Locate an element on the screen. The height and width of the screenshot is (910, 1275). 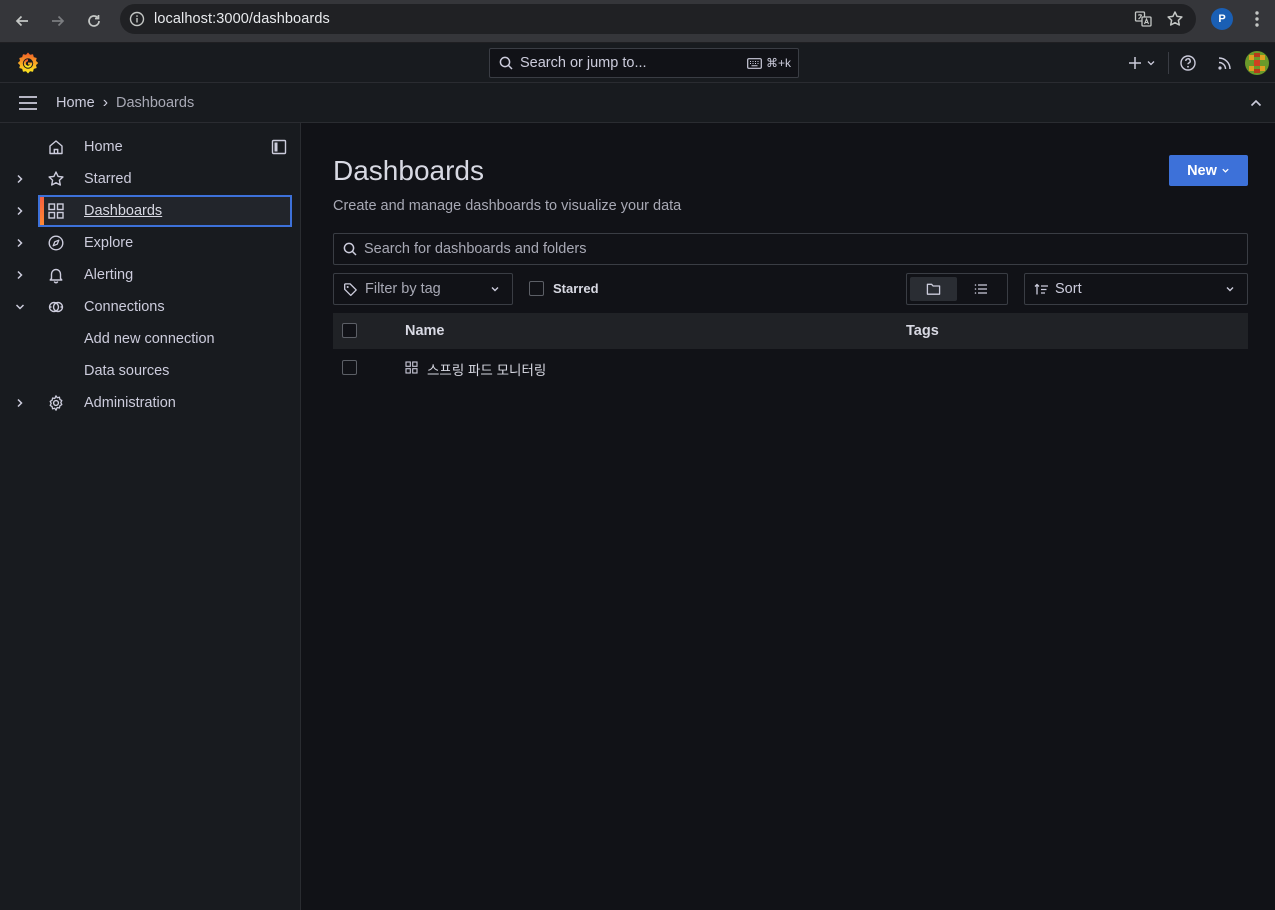
sidebar-item-data-sources: Data sources is located at coordinates (150, 371).